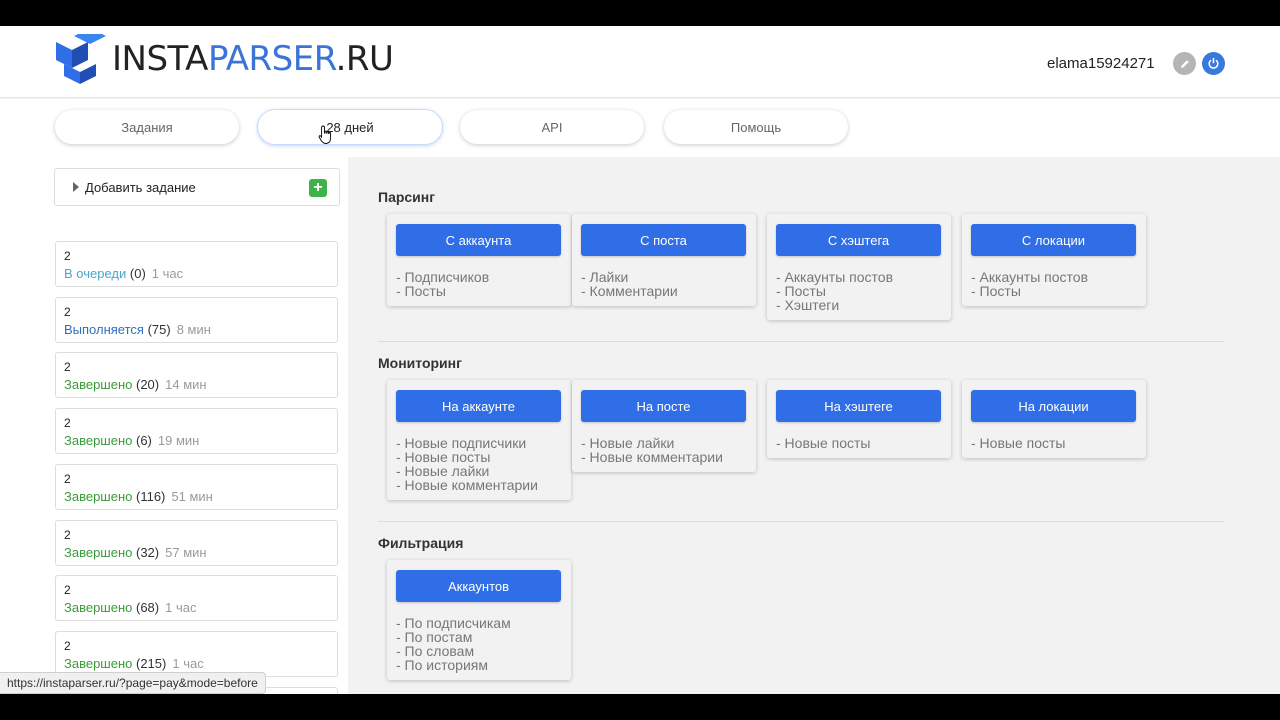 Image resolution: width=1280 pixels, height=720 pixels. Describe the element at coordinates (1101, 63) in the screenshot. I see `username: elama15924271` at that location.